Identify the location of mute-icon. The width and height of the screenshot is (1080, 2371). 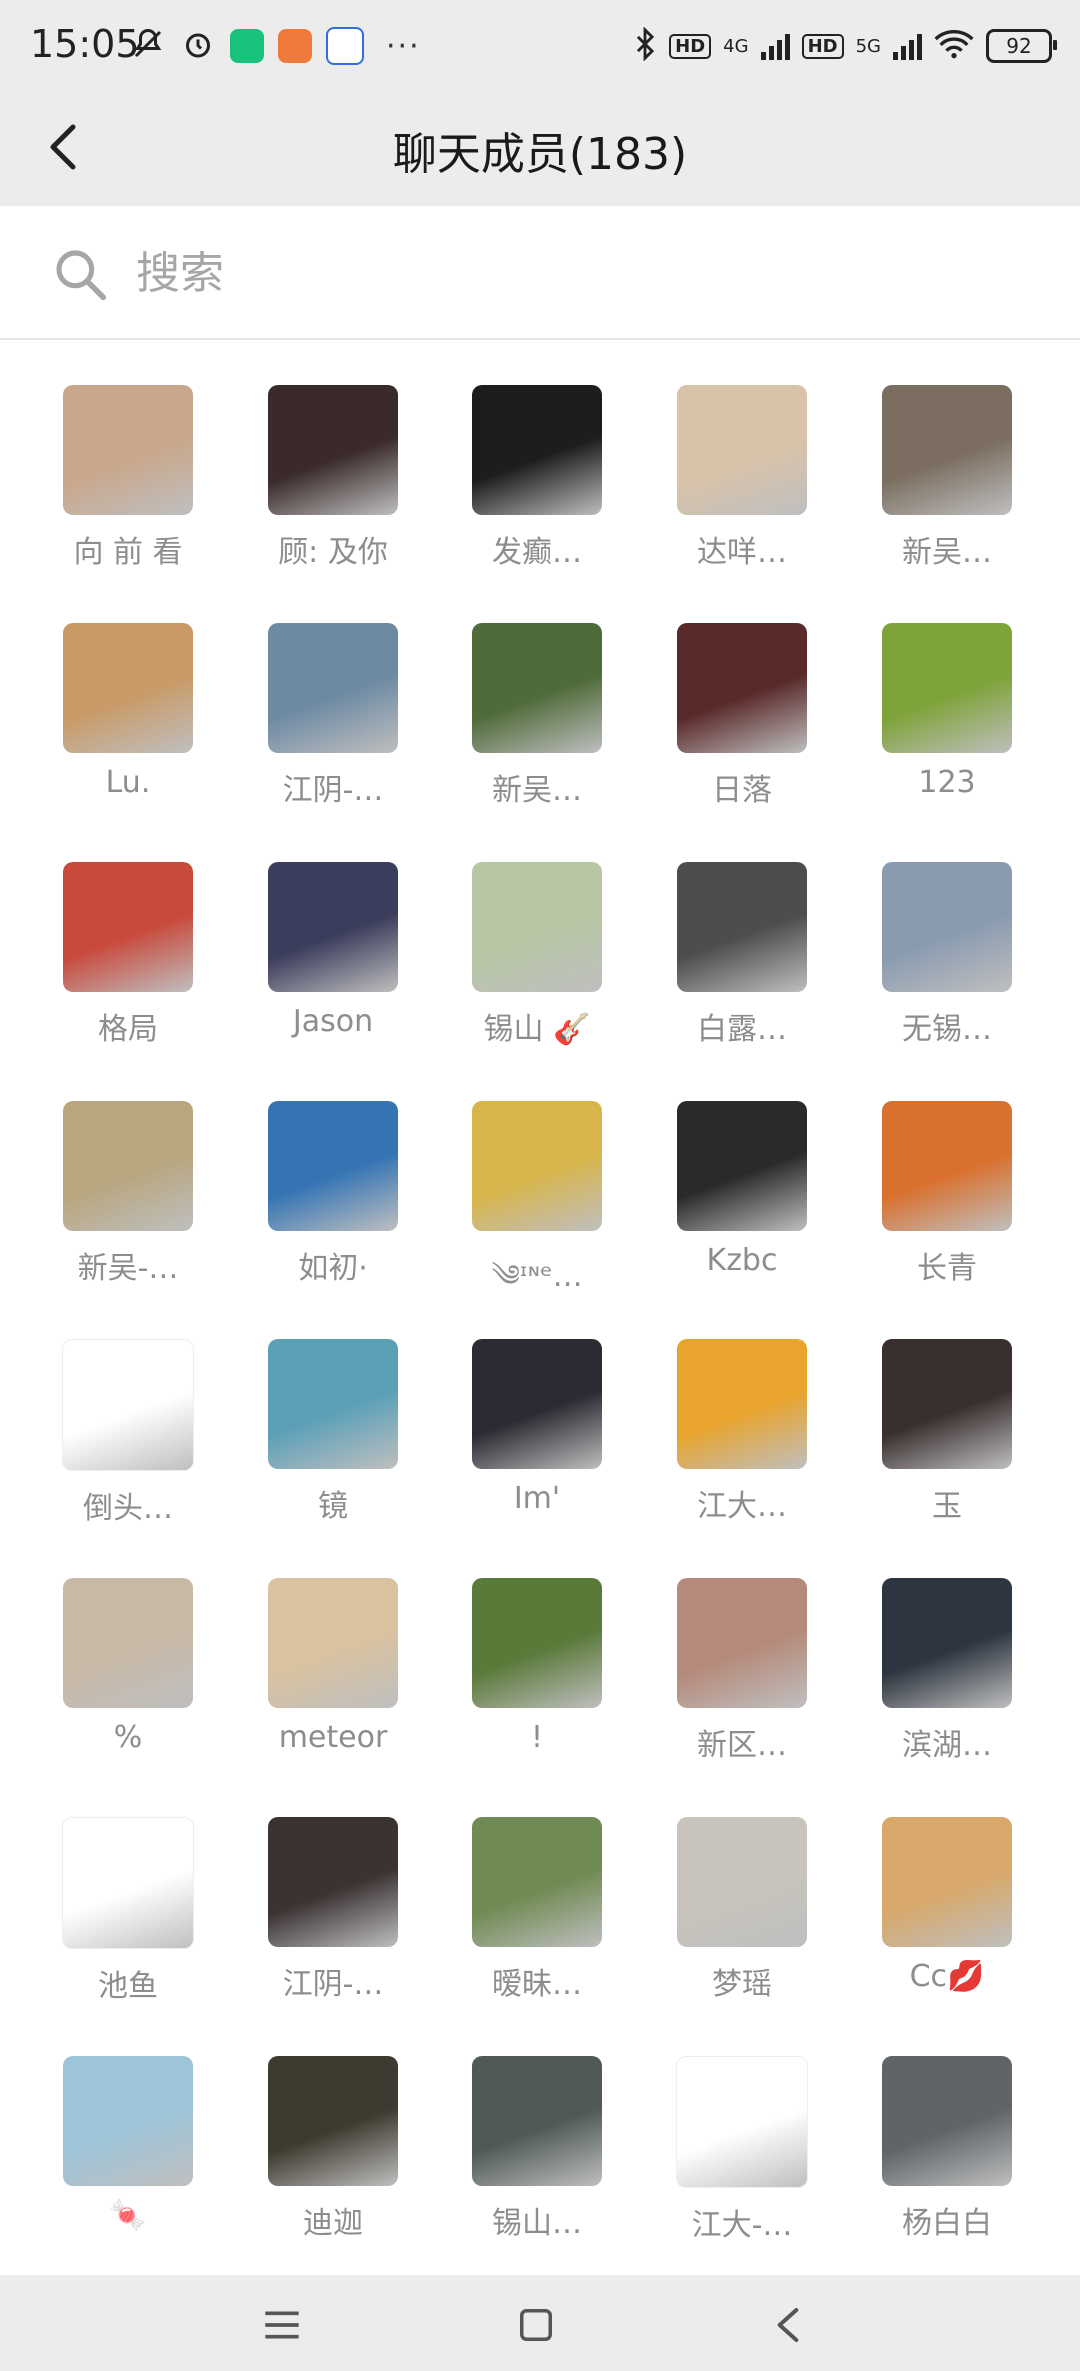
(148, 46).